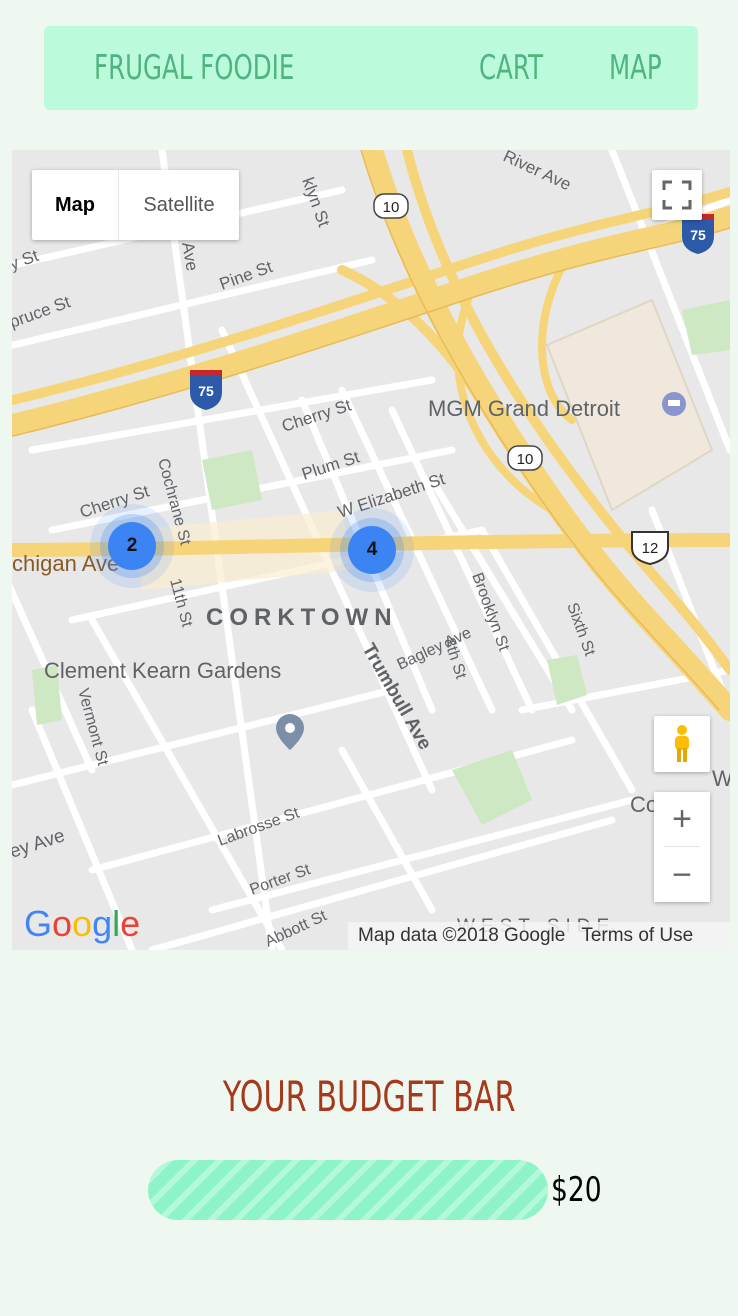  Describe the element at coordinates (635, 68) in the screenshot. I see `nav-map-link: MAP` at that location.